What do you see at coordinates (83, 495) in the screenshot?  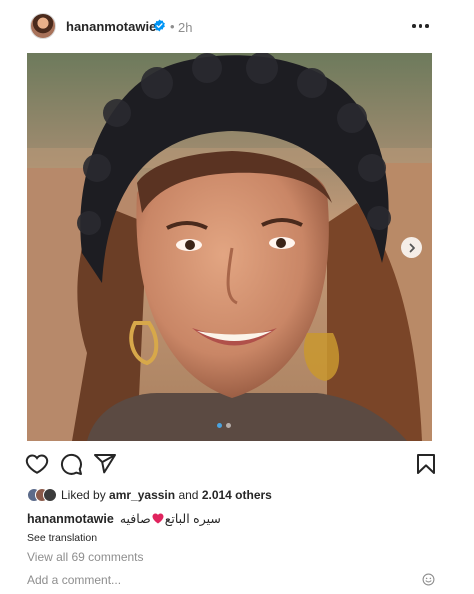 I see `likes-prefix: Liked by` at bounding box center [83, 495].